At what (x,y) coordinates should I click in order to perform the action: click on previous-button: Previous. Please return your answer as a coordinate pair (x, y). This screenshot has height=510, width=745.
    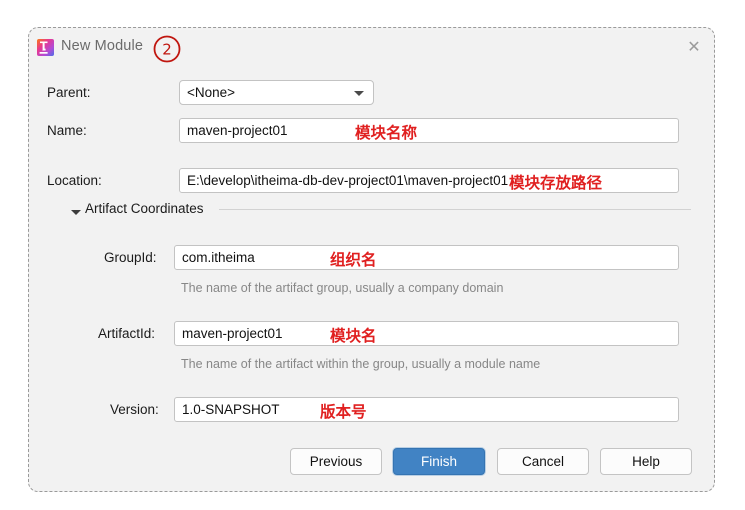
    Looking at the image, I should click on (336, 461).